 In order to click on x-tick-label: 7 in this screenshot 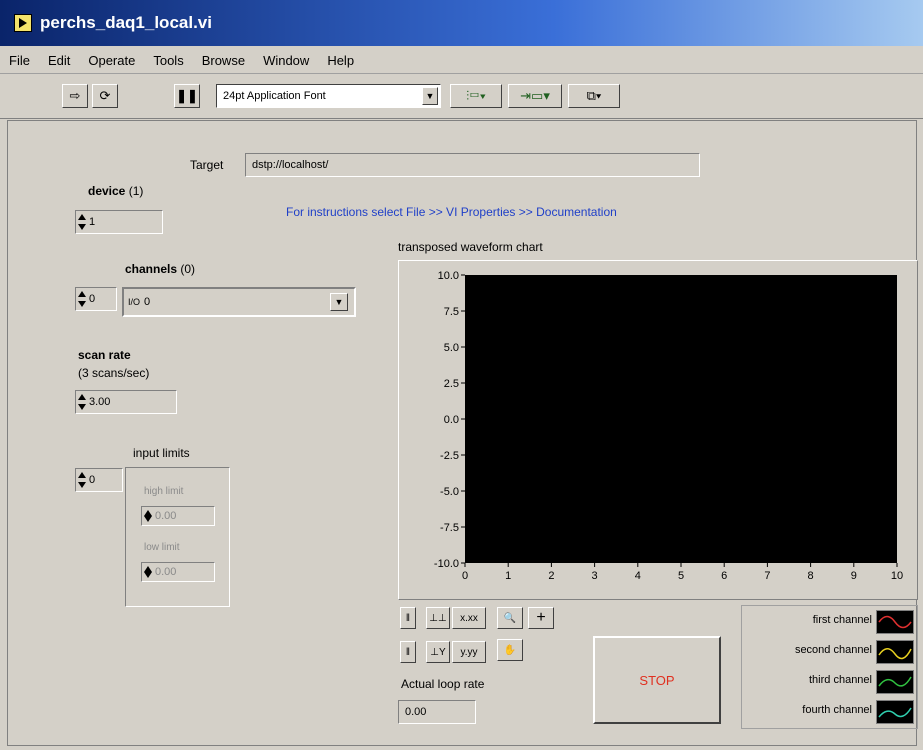, I will do `click(767, 576)`.